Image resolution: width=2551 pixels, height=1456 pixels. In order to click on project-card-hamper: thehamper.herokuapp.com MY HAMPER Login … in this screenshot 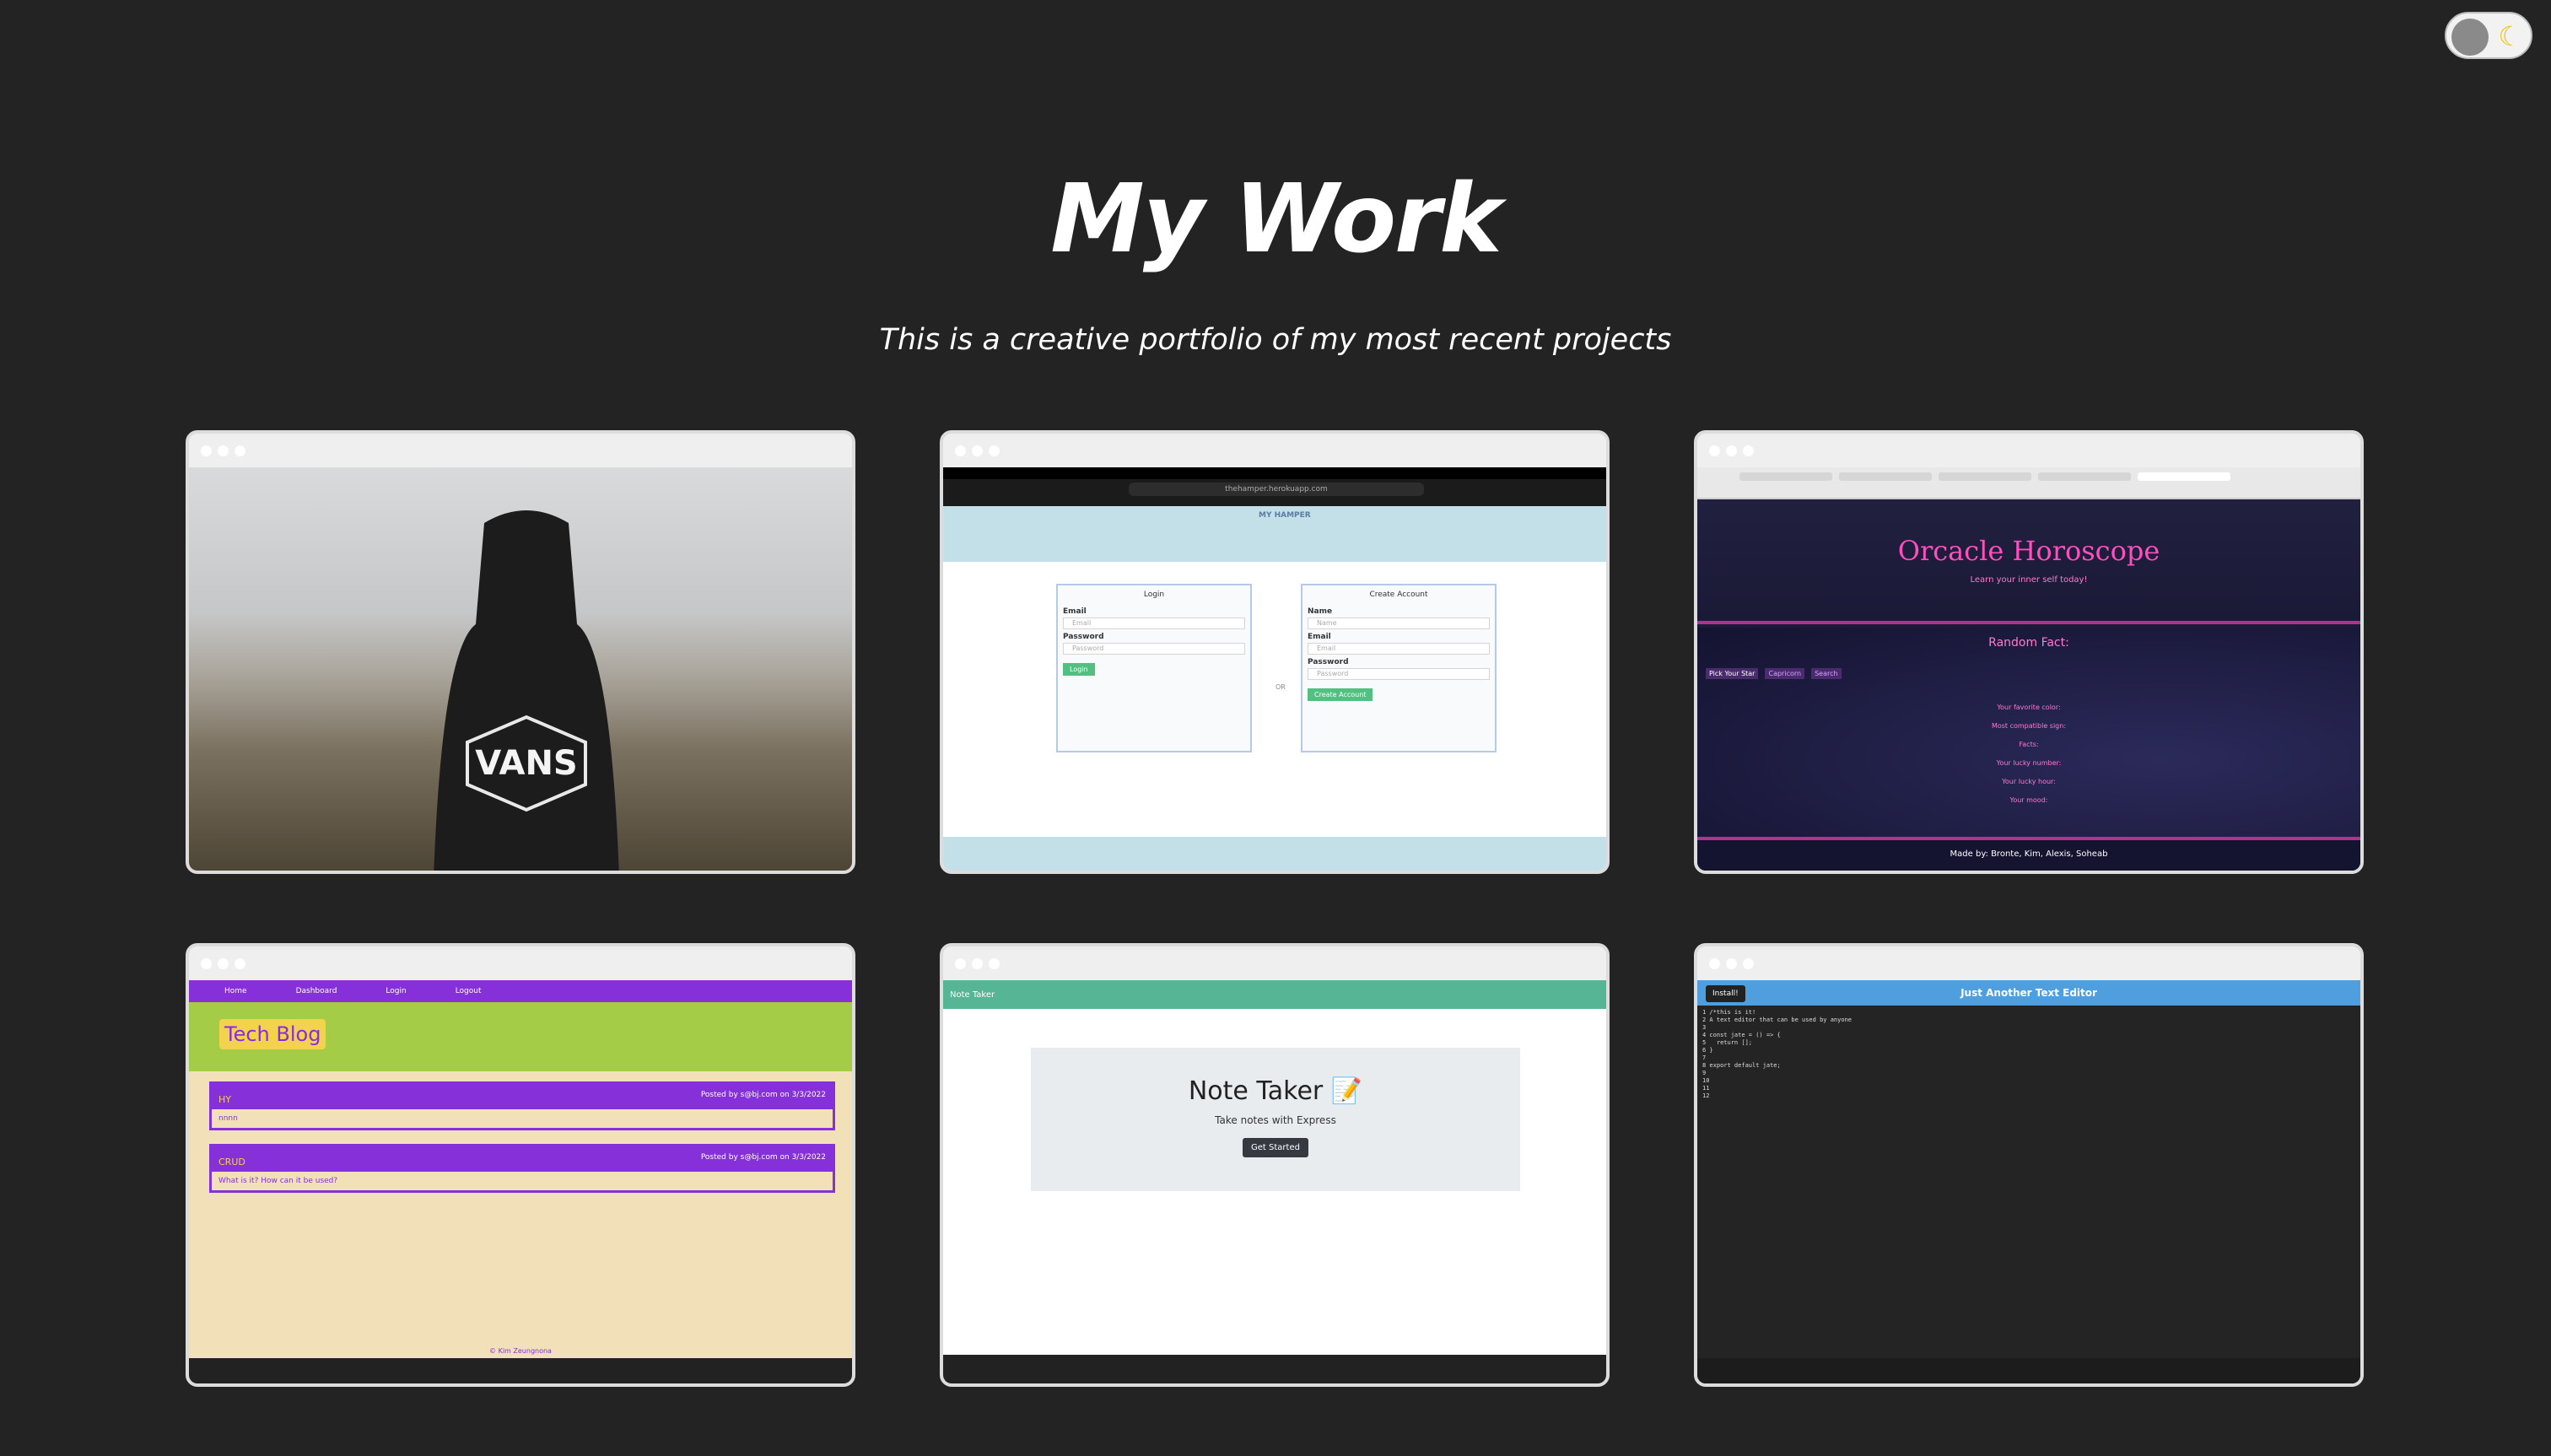, I will do `click(1275, 652)`.